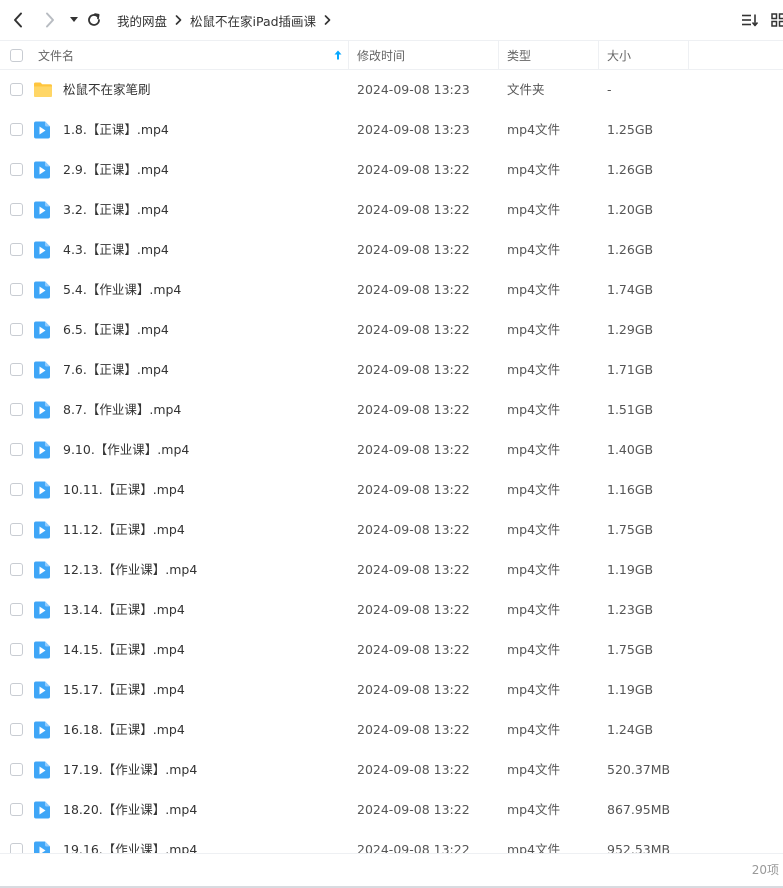 Image resolution: width=783 pixels, height=888 pixels. Describe the element at coordinates (189, 55) in the screenshot. I see `column-header-name: 文件名` at that location.